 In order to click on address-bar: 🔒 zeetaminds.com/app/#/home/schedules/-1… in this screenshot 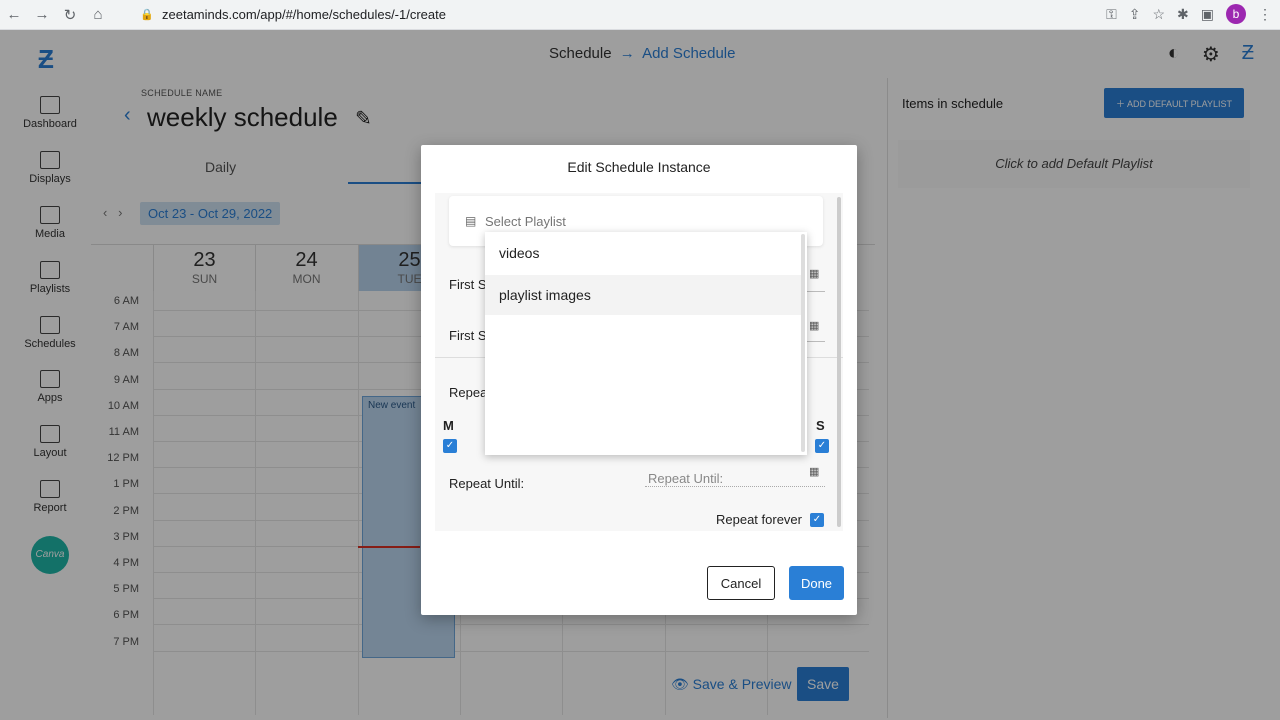, I will do `click(636, 15)`.